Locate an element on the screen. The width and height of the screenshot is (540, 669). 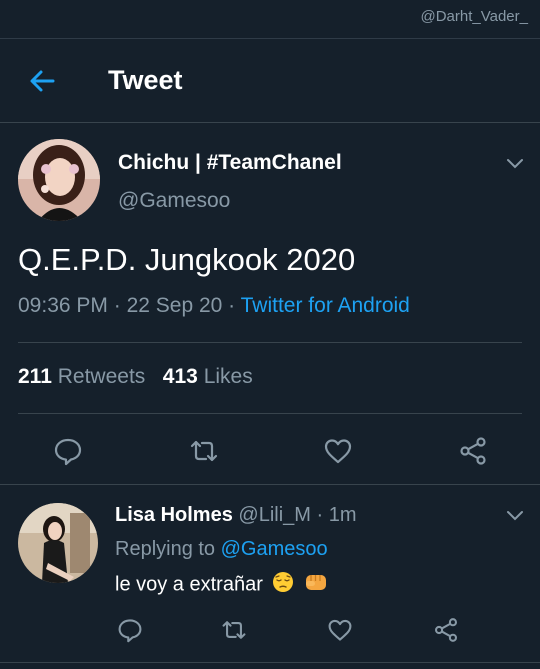
likes-stat: 413 Likes is located at coordinates (208, 376).